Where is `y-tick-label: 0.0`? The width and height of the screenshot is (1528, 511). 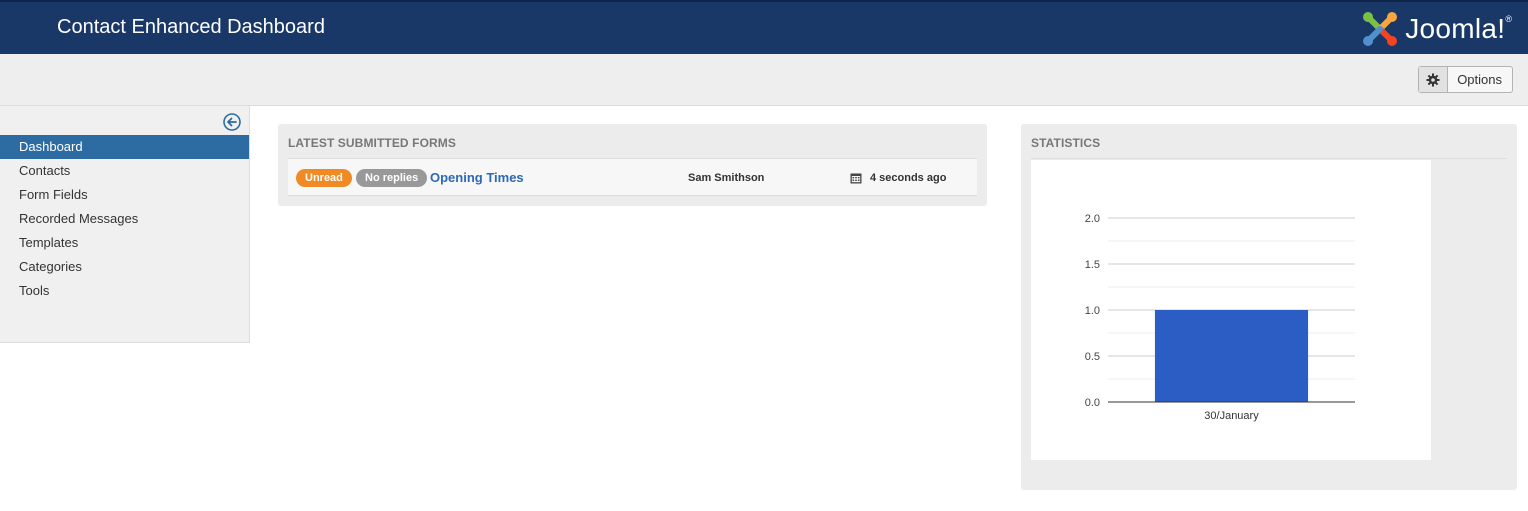
y-tick-label: 0.0 is located at coordinates (1092, 403).